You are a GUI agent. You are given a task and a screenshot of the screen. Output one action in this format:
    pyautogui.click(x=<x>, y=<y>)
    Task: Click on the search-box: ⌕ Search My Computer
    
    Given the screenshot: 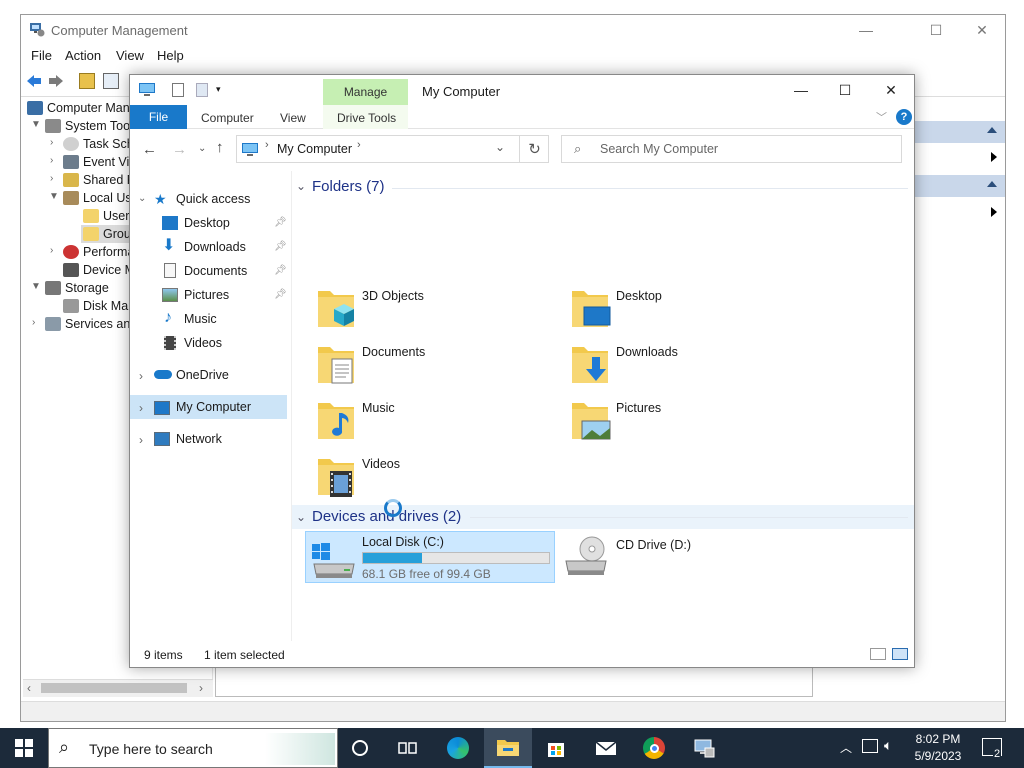 What is the action you would take?
    pyautogui.click(x=731, y=149)
    